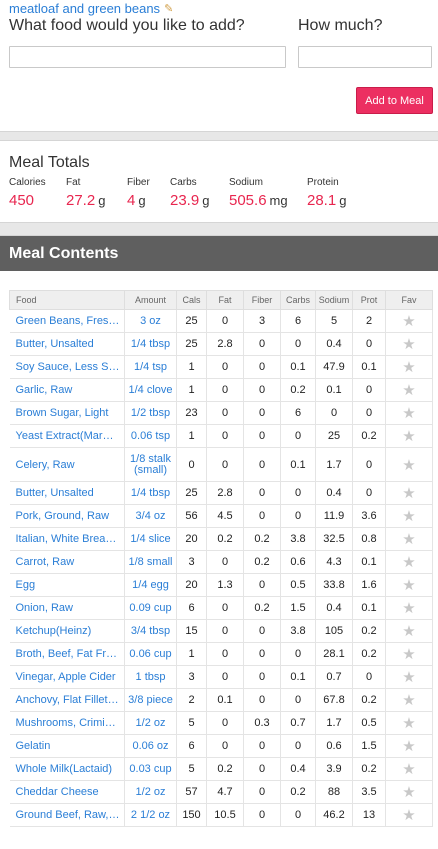  I want to click on cell-amount: 0.06 cup, so click(150, 654).